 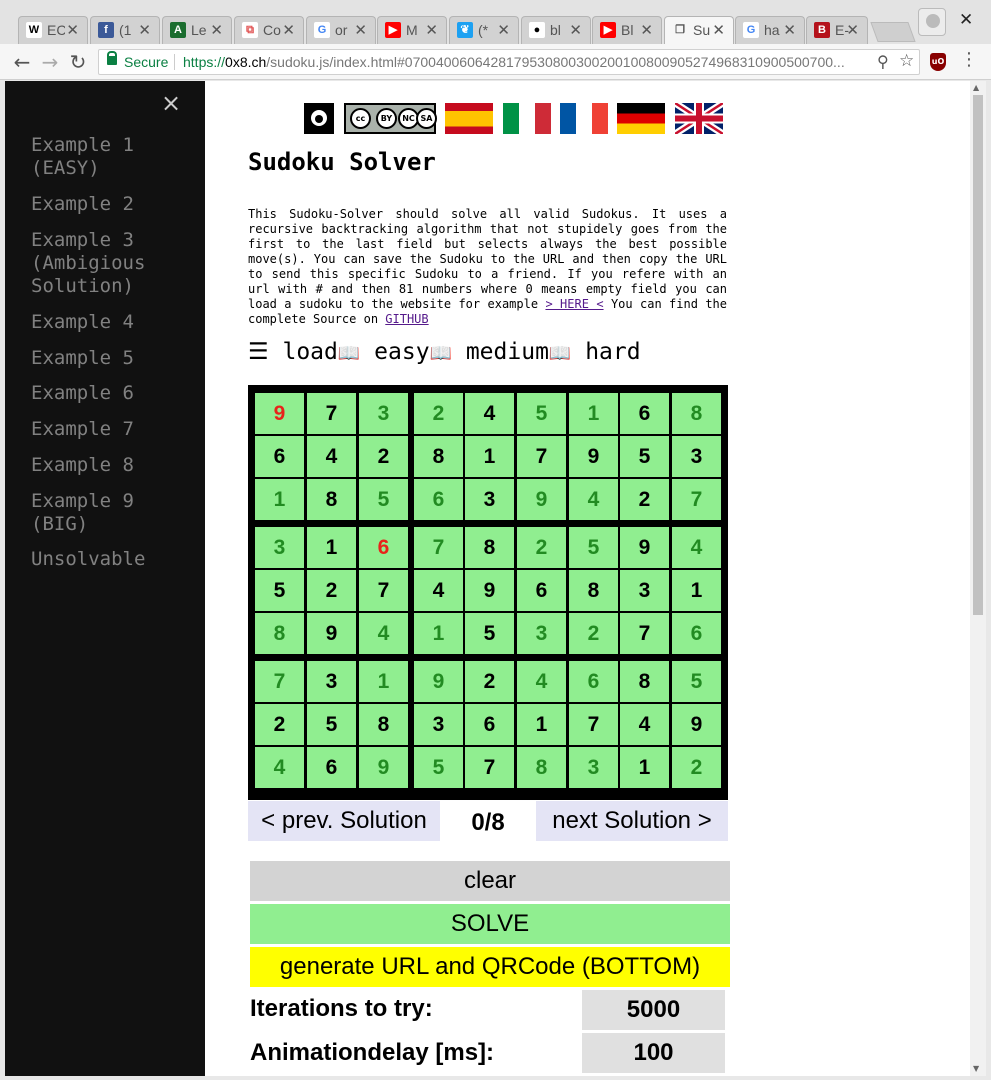 What do you see at coordinates (574, 304) in the screenshot?
I see `here-link: > HERE <` at bounding box center [574, 304].